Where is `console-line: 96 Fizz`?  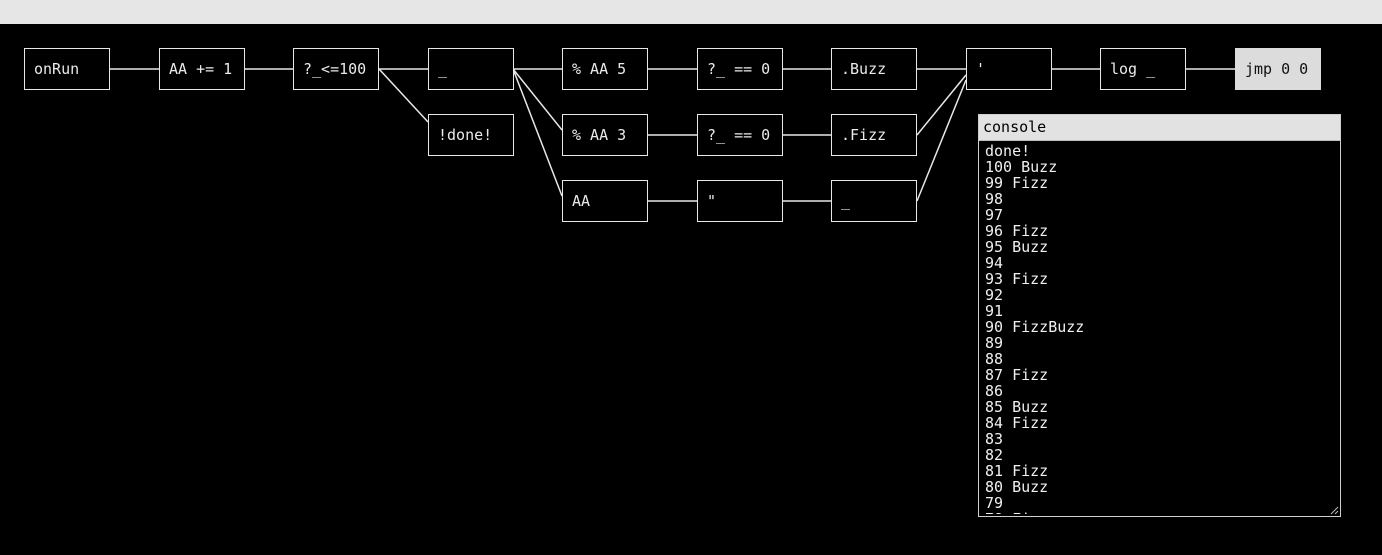
console-line: 96 Fizz is located at coordinates (1017, 231).